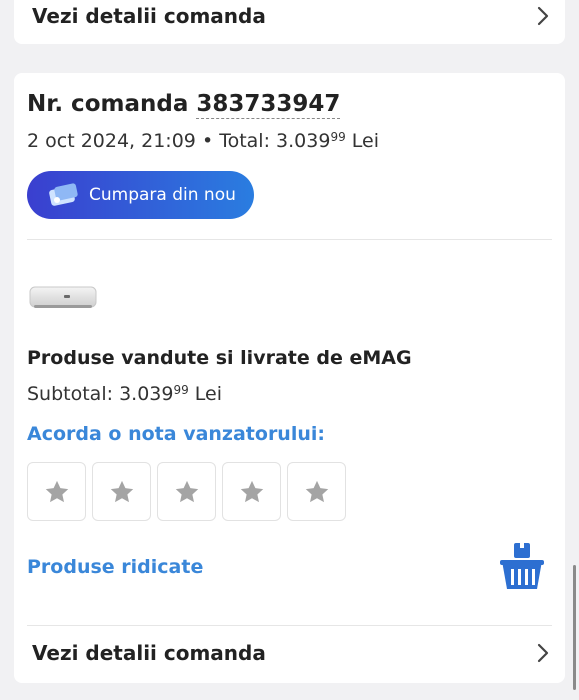 This screenshot has width=579, height=700. I want to click on subtotal-label: Subtotal:, so click(70, 394).